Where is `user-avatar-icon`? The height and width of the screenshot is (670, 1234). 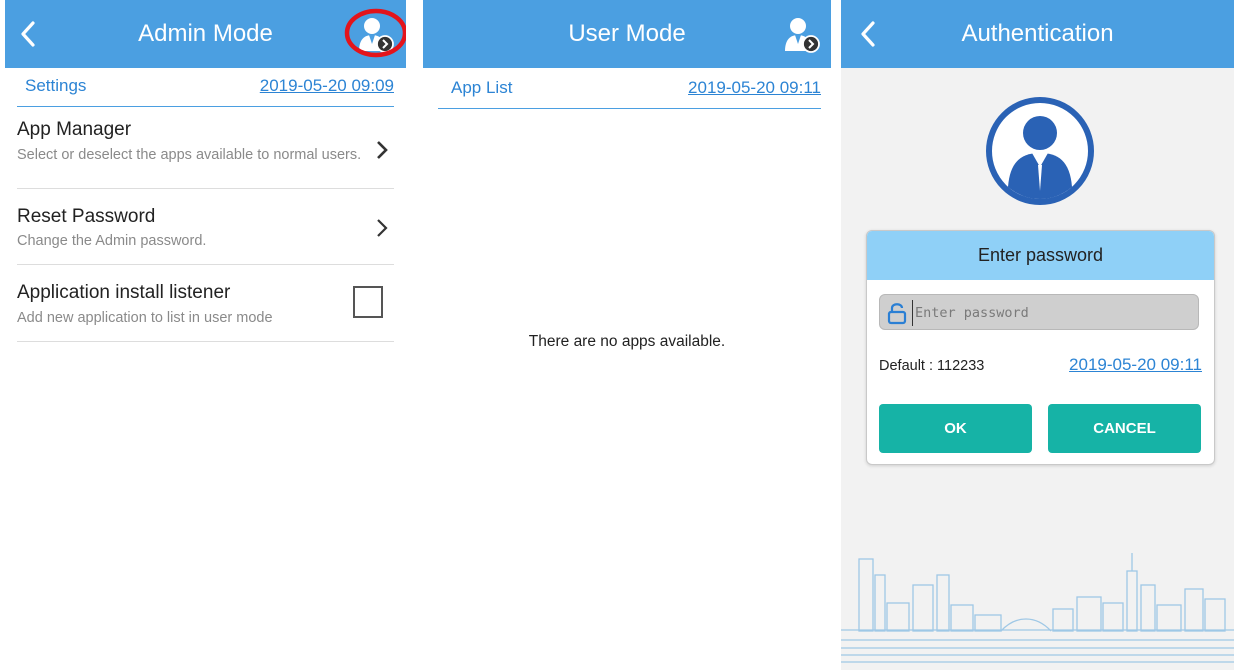
user-avatar-icon is located at coordinates (1040, 151).